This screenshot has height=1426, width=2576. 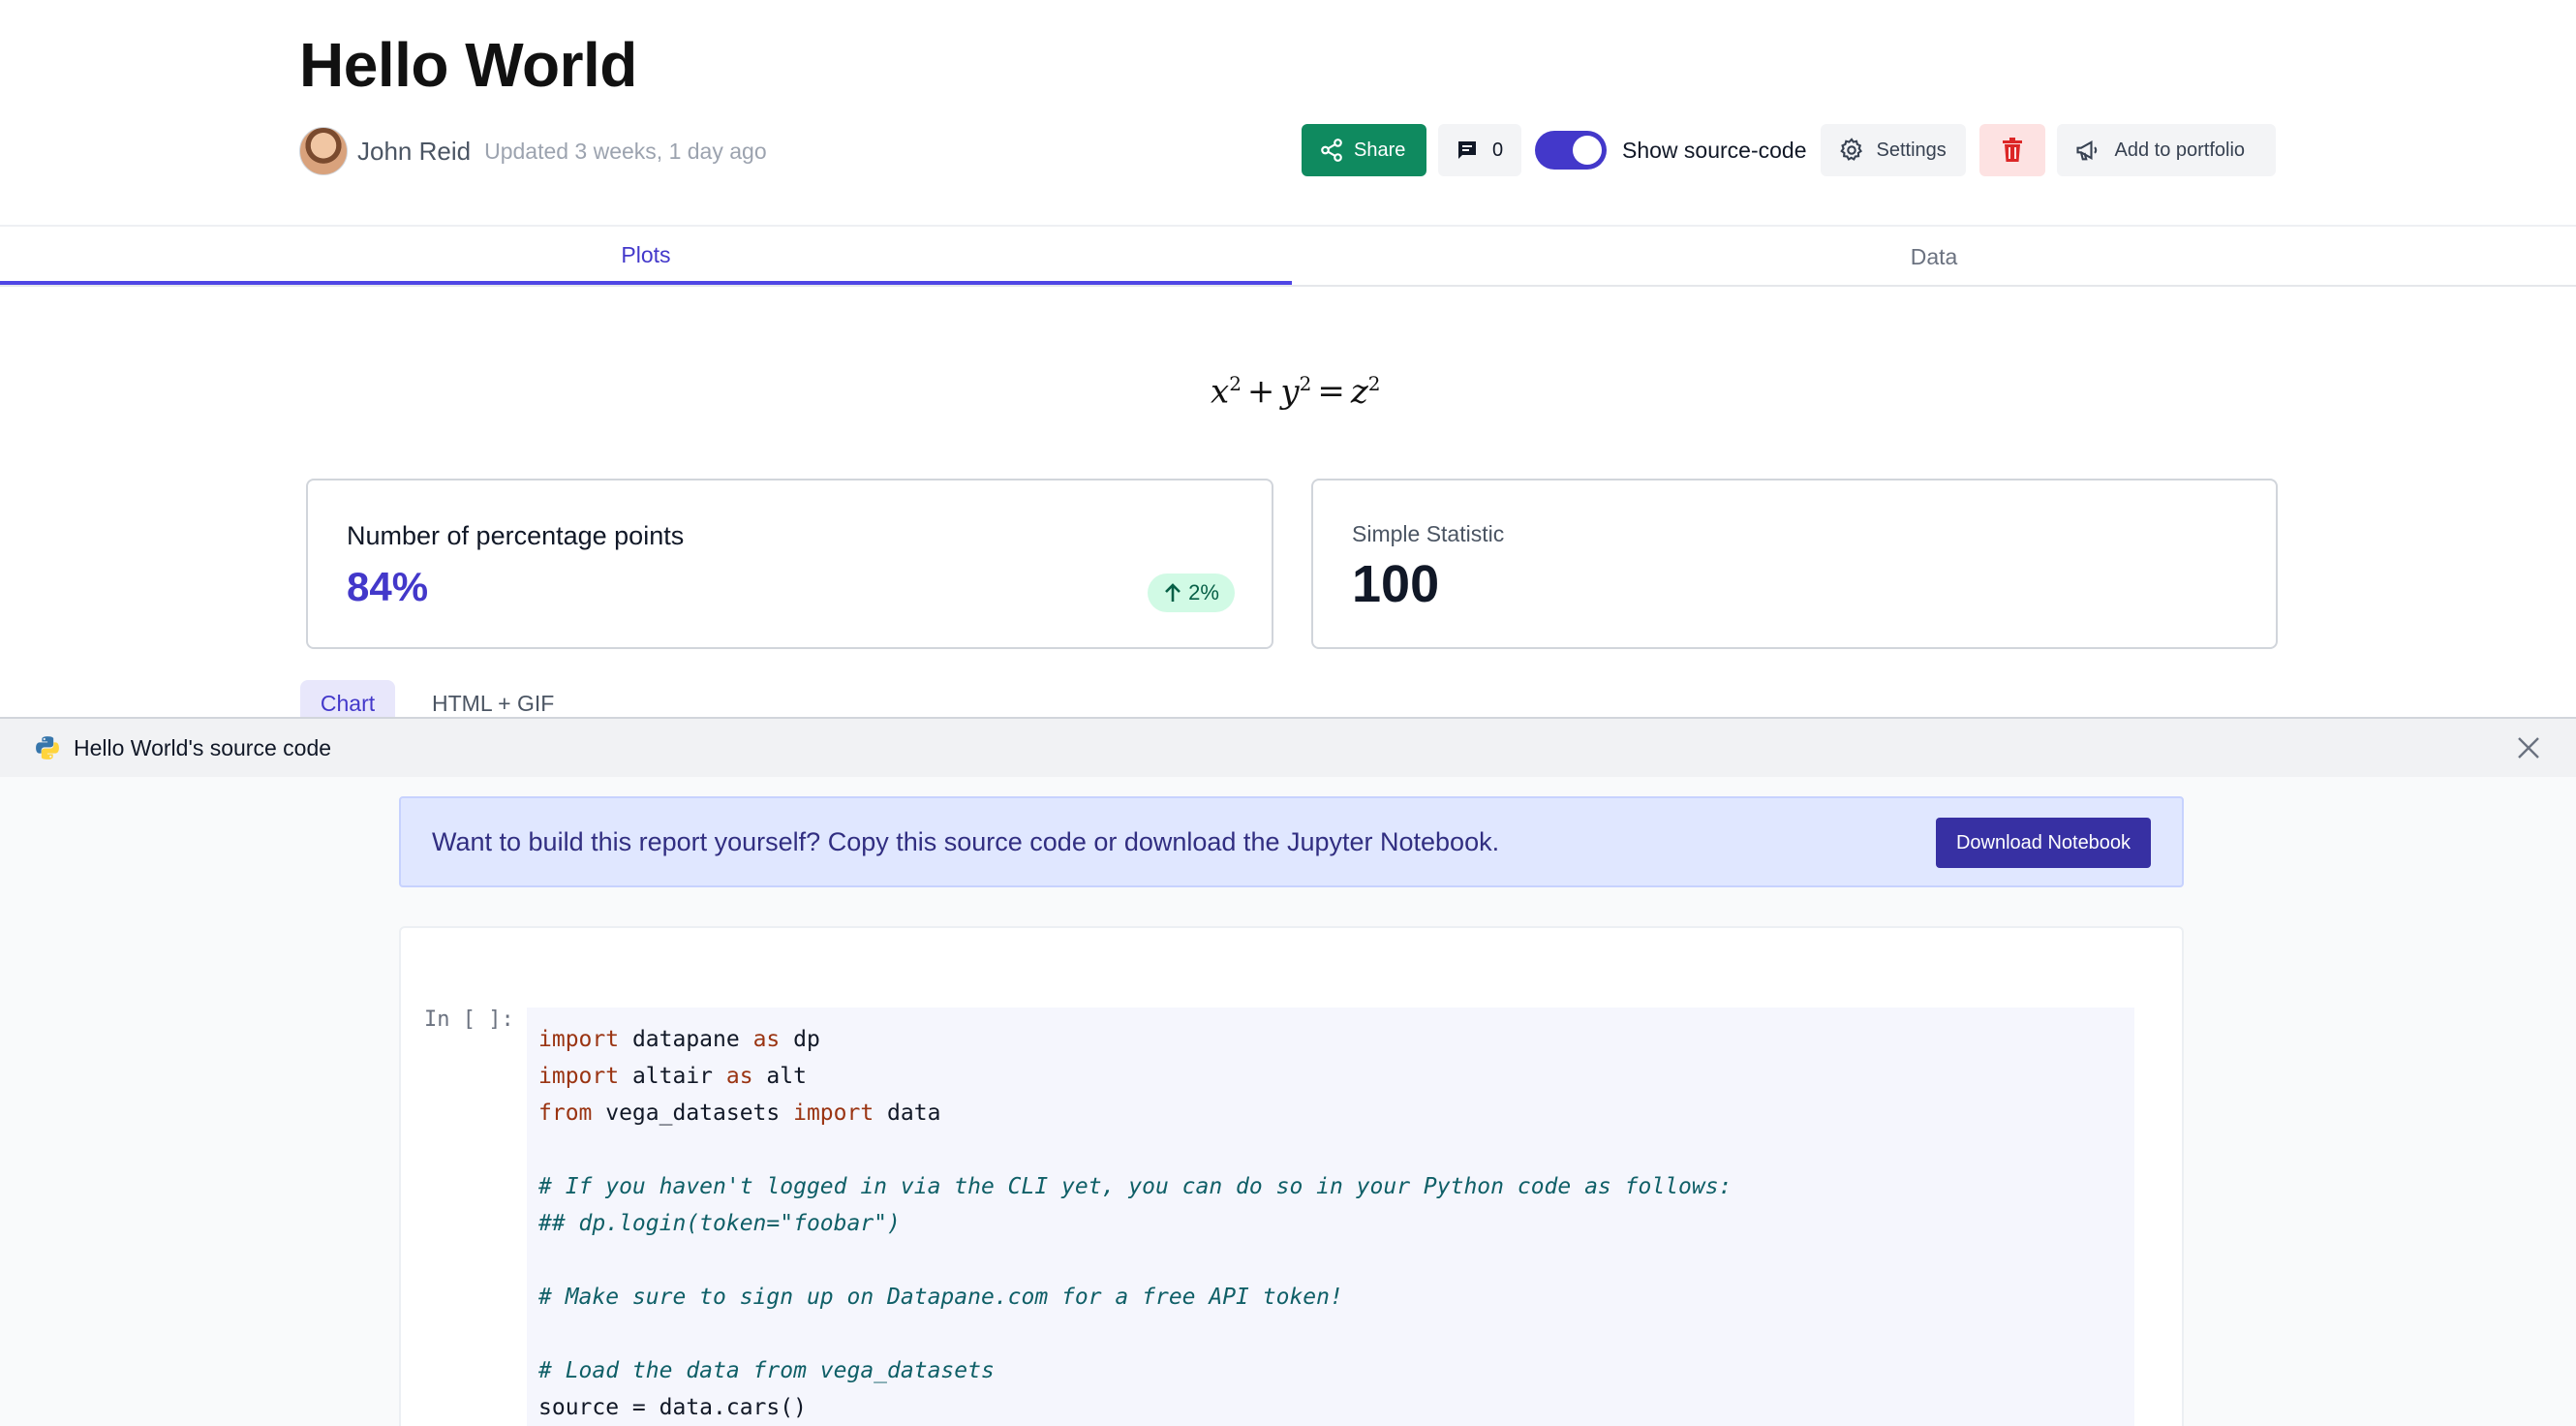 What do you see at coordinates (672, 1407) in the screenshot?
I see `code-line: source = data.cars()` at bounding box center [672, 1407].